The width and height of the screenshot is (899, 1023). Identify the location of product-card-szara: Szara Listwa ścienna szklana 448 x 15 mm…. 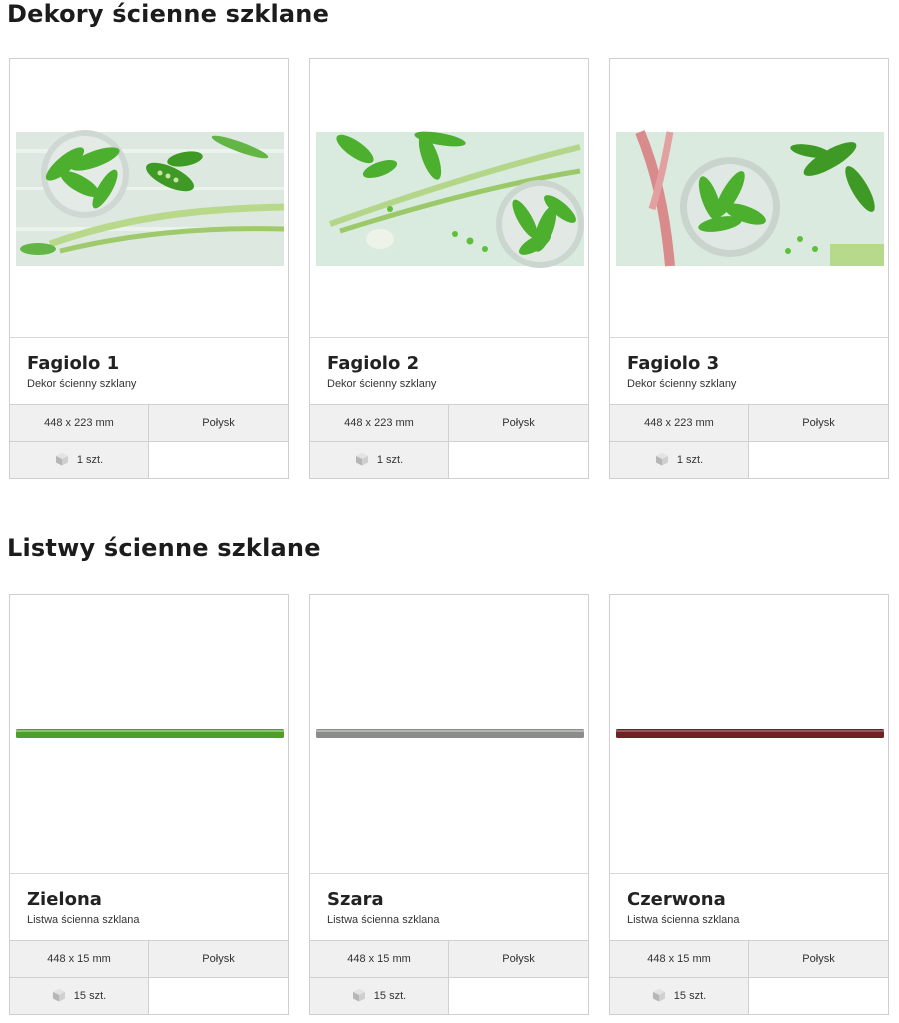
(449, 804).